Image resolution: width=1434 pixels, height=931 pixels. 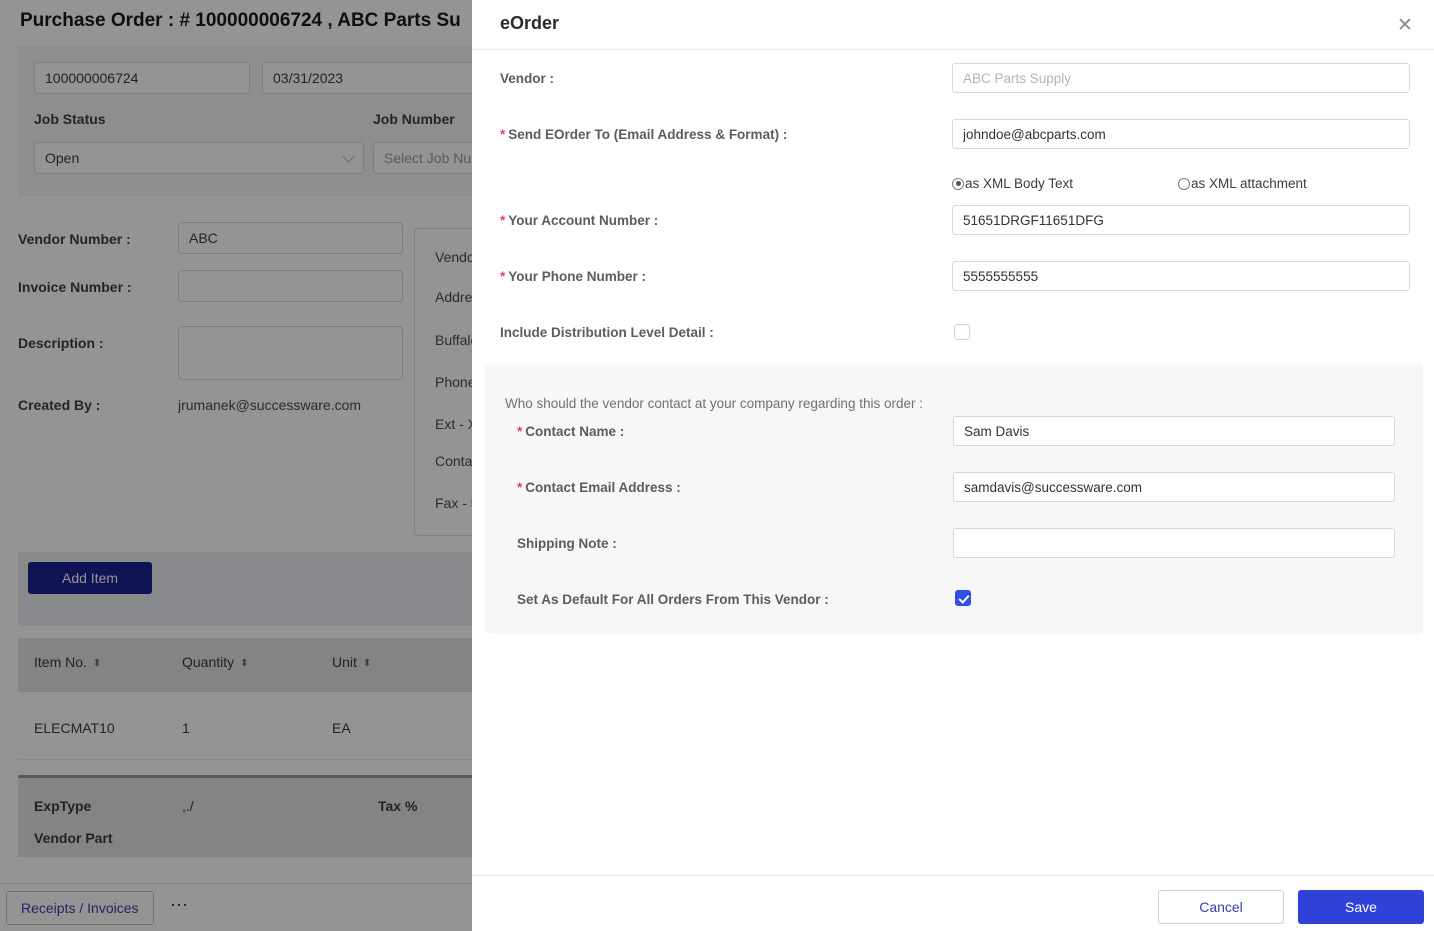 What do you see at coordinates (1249, 183) in the screenshot?
I see `radio-label: as XML attachment` at bounding box center [1249, 183].